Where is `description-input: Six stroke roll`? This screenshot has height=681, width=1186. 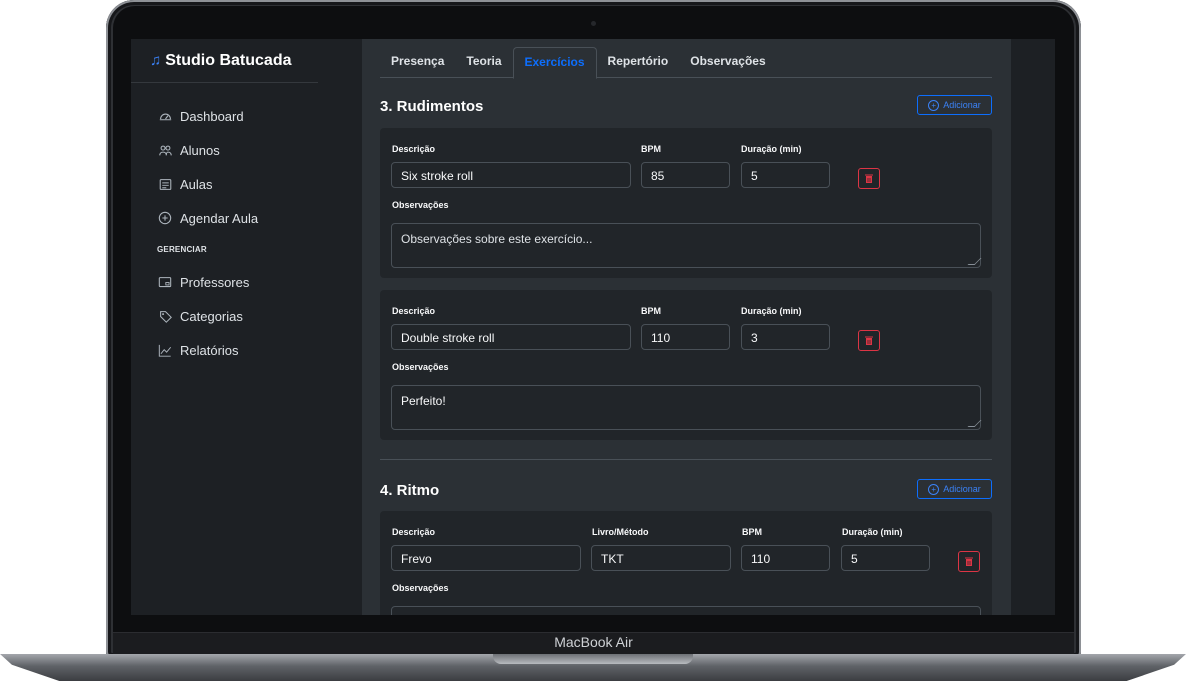 description-input: Six stroke roll is located at coordinates (511, 175).